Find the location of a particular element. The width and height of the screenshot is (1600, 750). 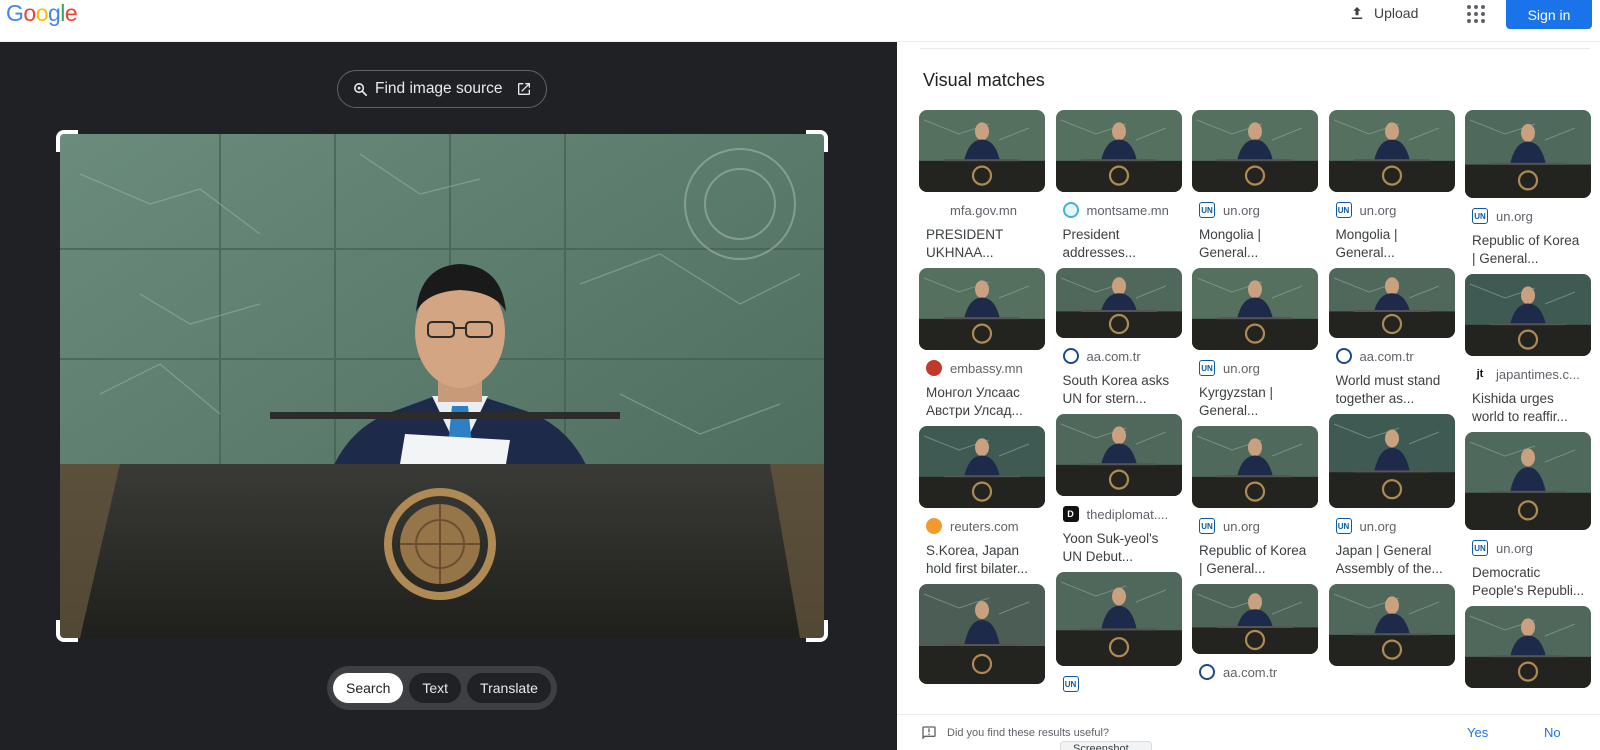

mode-translate-button: Translate is located at coordinates (509, 688).